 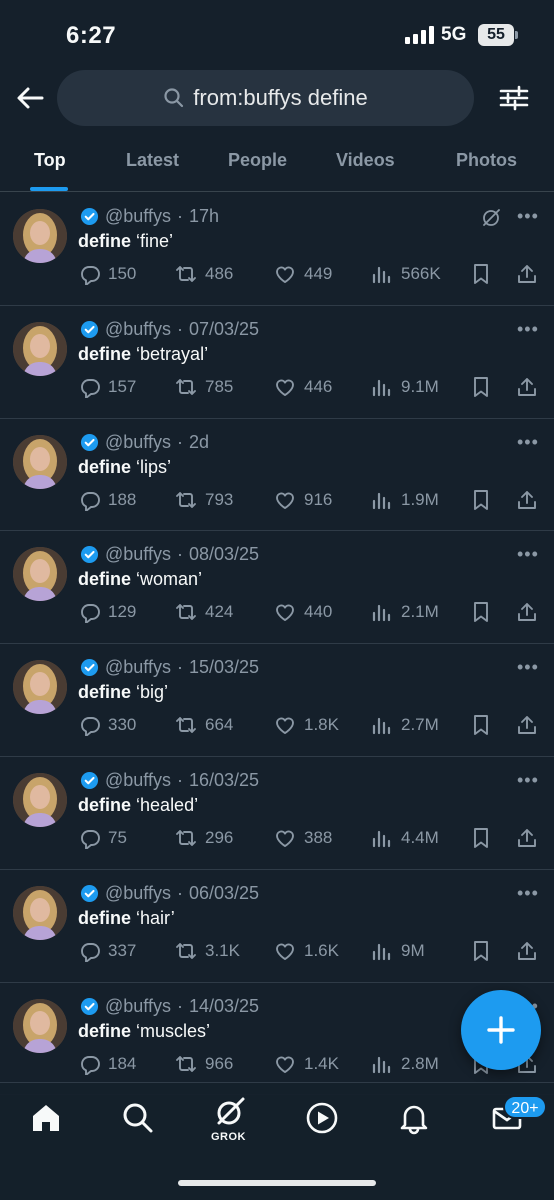 What do you see at coordinates (303, 274) in the screenshot?
I see `like-button: 449` at bounding box center [303, 274].